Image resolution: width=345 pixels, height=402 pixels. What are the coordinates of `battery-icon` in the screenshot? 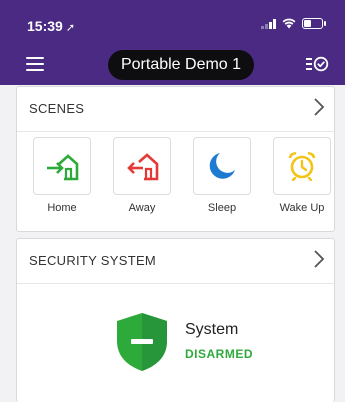 It's located at (314, 23).